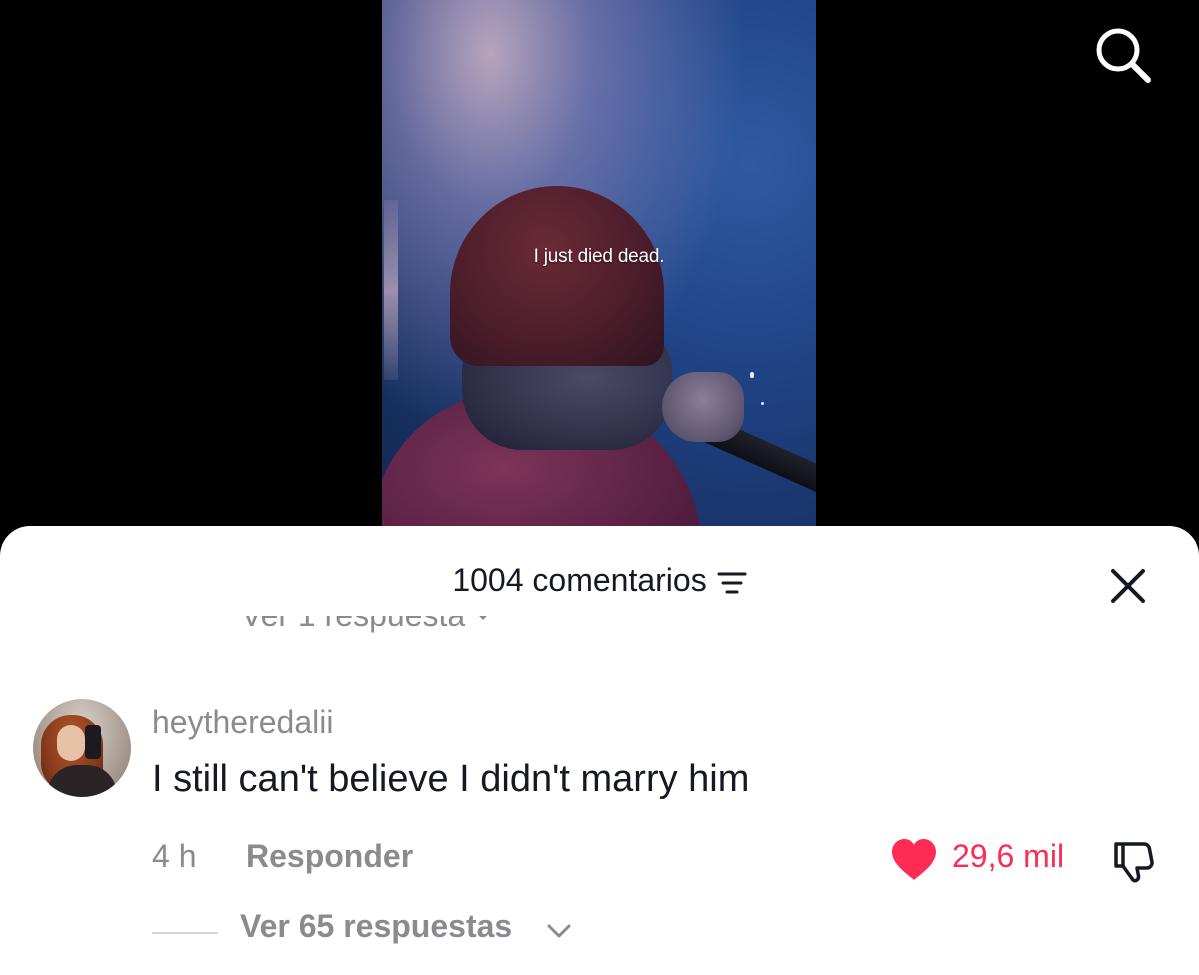 Image resolution: width=1199 pixels, height=975 pixels. Describe the element at coordinates (703, 407) in the screenshot. I see `video-figure-hand` at that location.